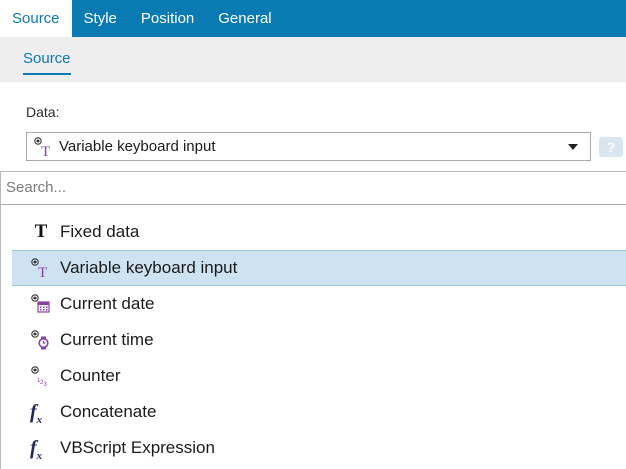  I want to click on tab-position: Position, so click(167, 18).